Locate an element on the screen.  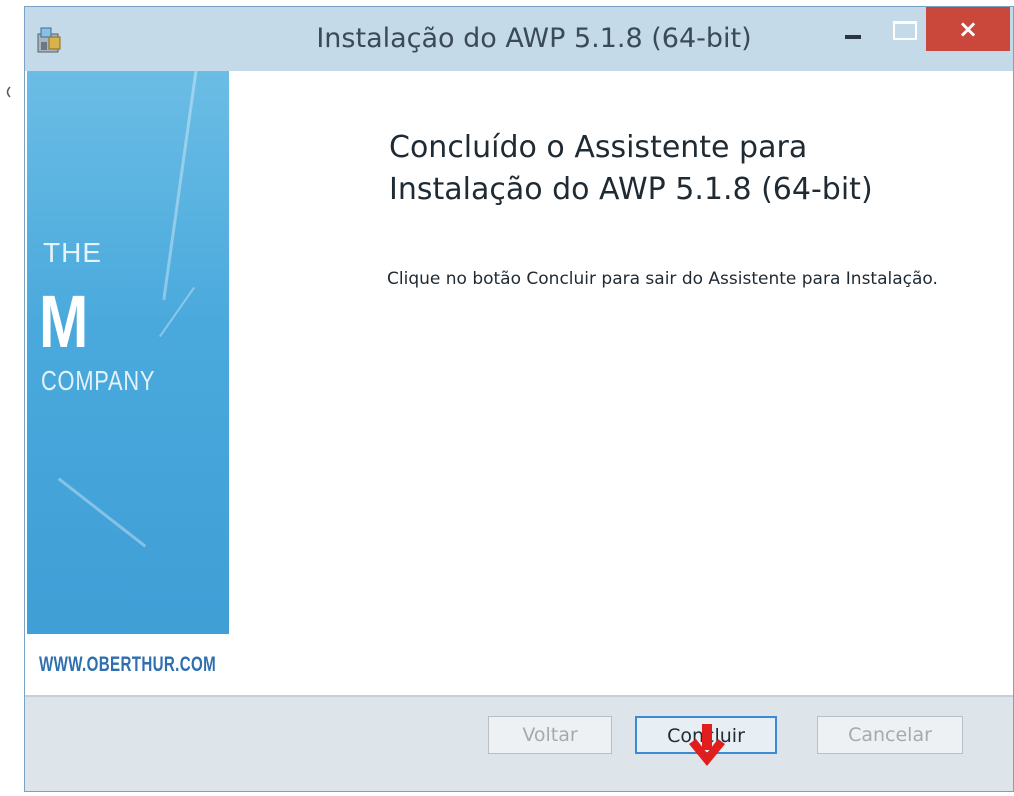
maximize-button is located at coordinates (903, 29).